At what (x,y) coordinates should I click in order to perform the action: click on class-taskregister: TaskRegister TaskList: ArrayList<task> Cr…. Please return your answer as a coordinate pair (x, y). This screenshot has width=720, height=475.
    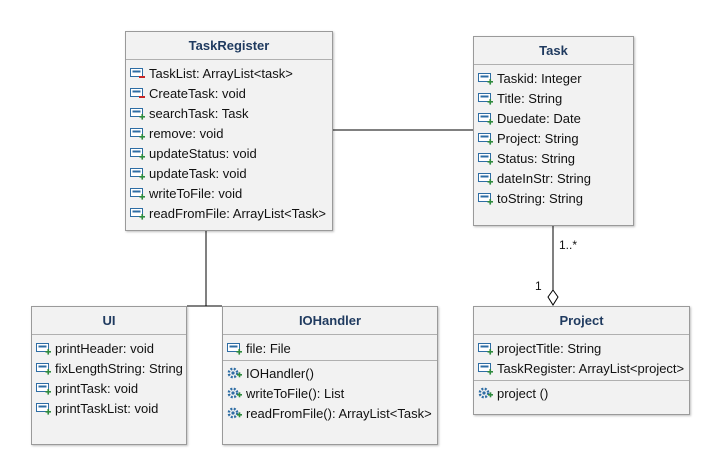
    Looking at the image, I should click on (229, 131).